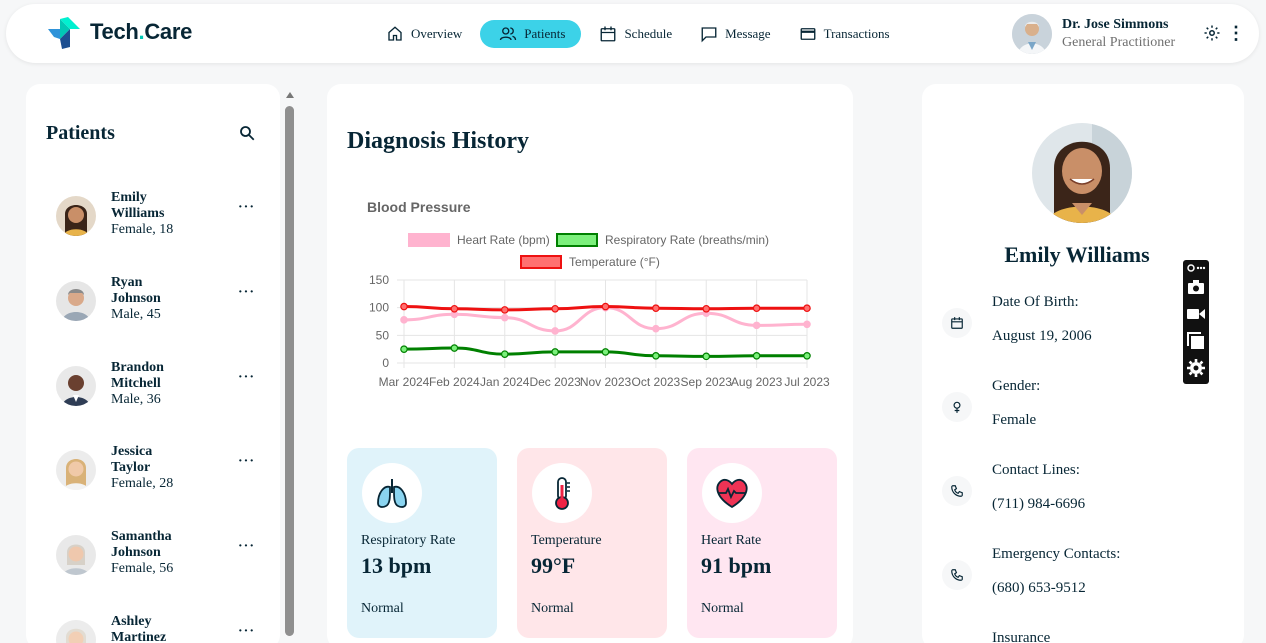  Describe the element at coordinates (856, 33) in the screenshot. I see `nav-transactions-label: Transactions` at that location.